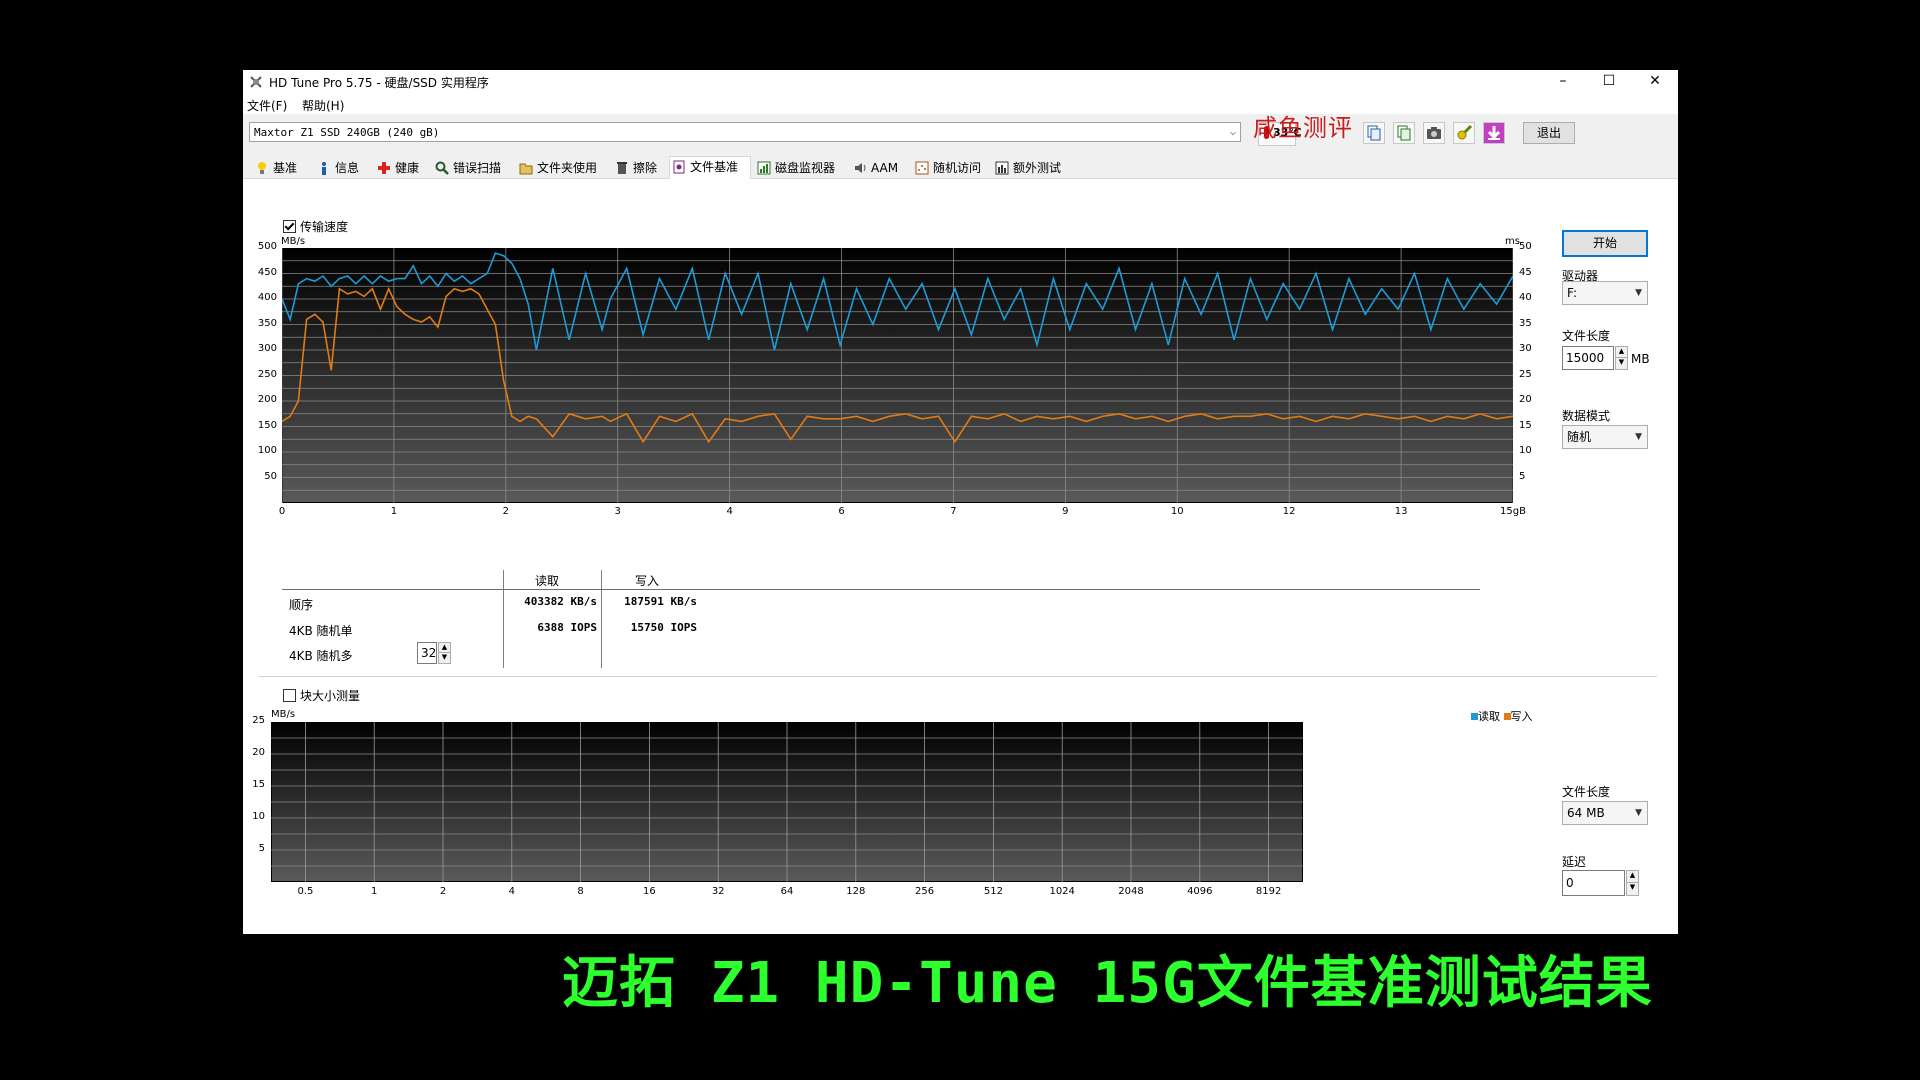 Image resolution: width=1920 pixels, height=1080 pixels. Describe the element at coordinates (305, 891) in the screenshot. I see `x-tick-label: 0.5` at that location.